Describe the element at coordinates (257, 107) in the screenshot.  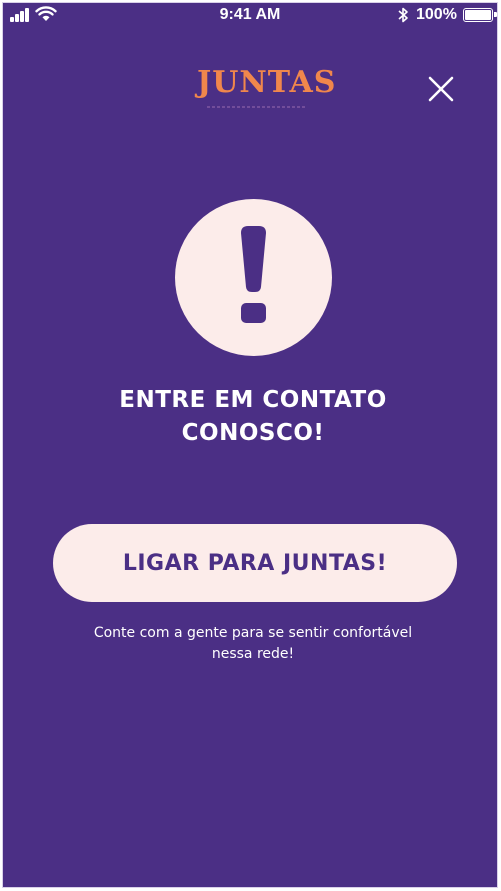
I see `logo-tagline-mark` at that location.